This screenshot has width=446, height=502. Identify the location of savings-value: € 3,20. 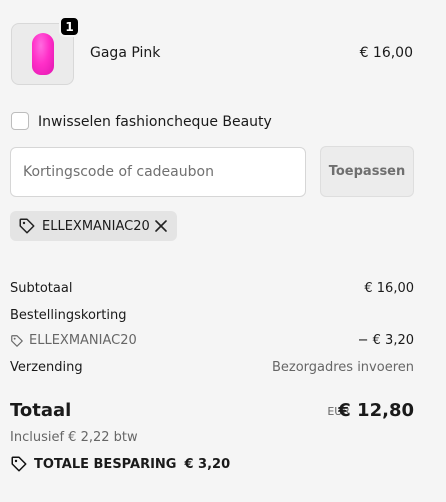
(207, 464).